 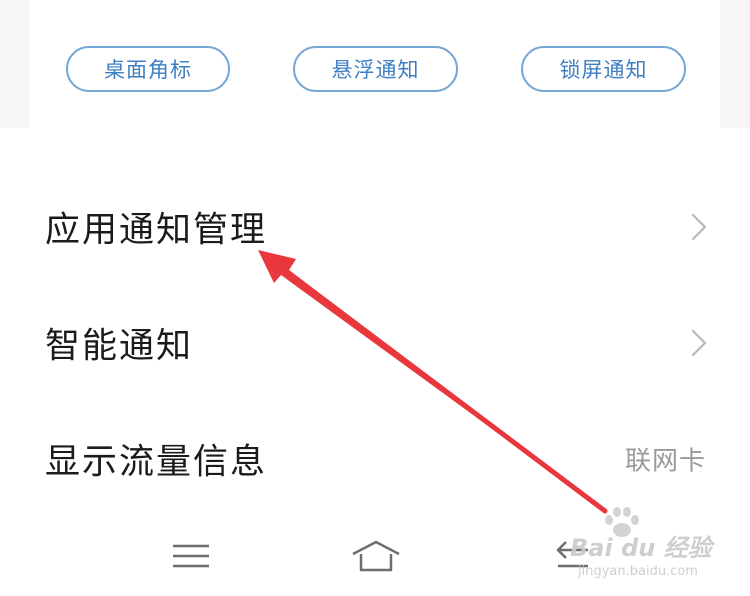 I want to click on settings-item-value: 联网卡, so click(x=665, y=461).